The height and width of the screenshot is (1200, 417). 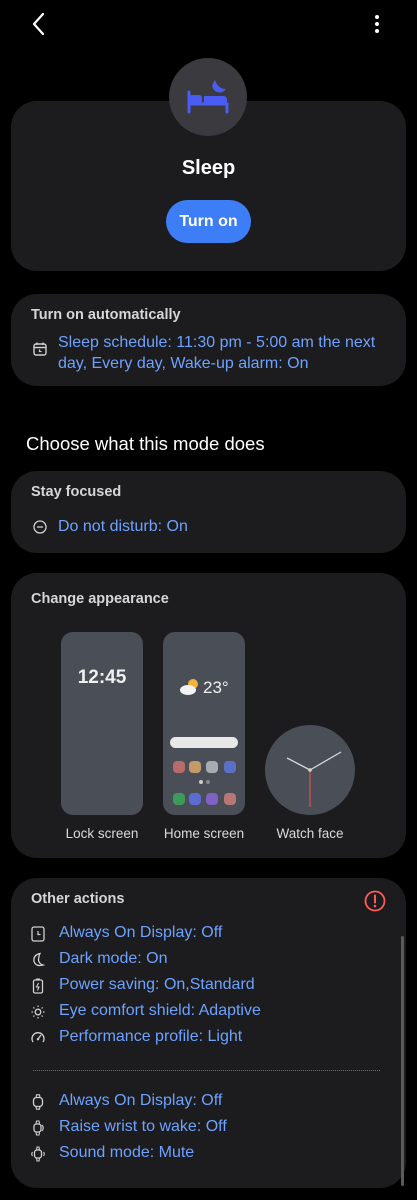 I want to click on watch-icon, so click(x=38, y=1102).